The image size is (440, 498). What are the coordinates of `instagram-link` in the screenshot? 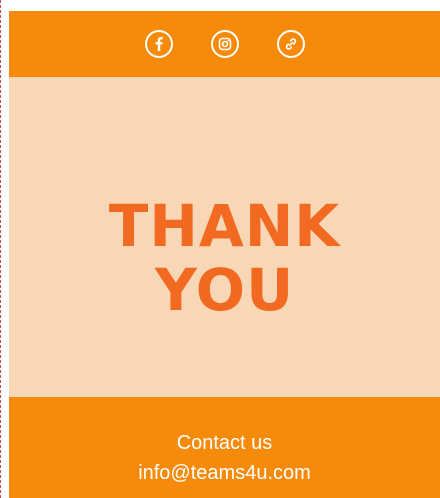 It's located at (224, 44).